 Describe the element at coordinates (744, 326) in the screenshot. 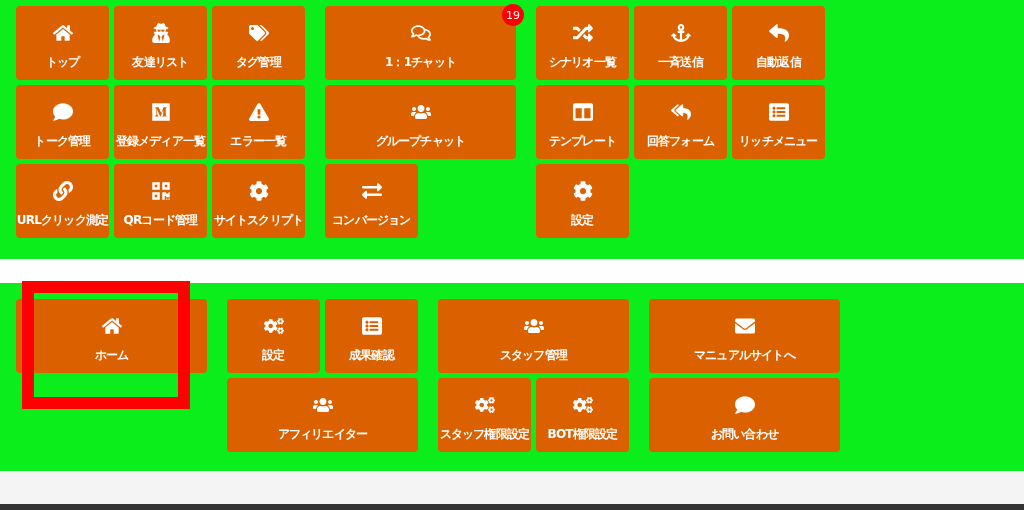

I see `envelope-icon` at that location.